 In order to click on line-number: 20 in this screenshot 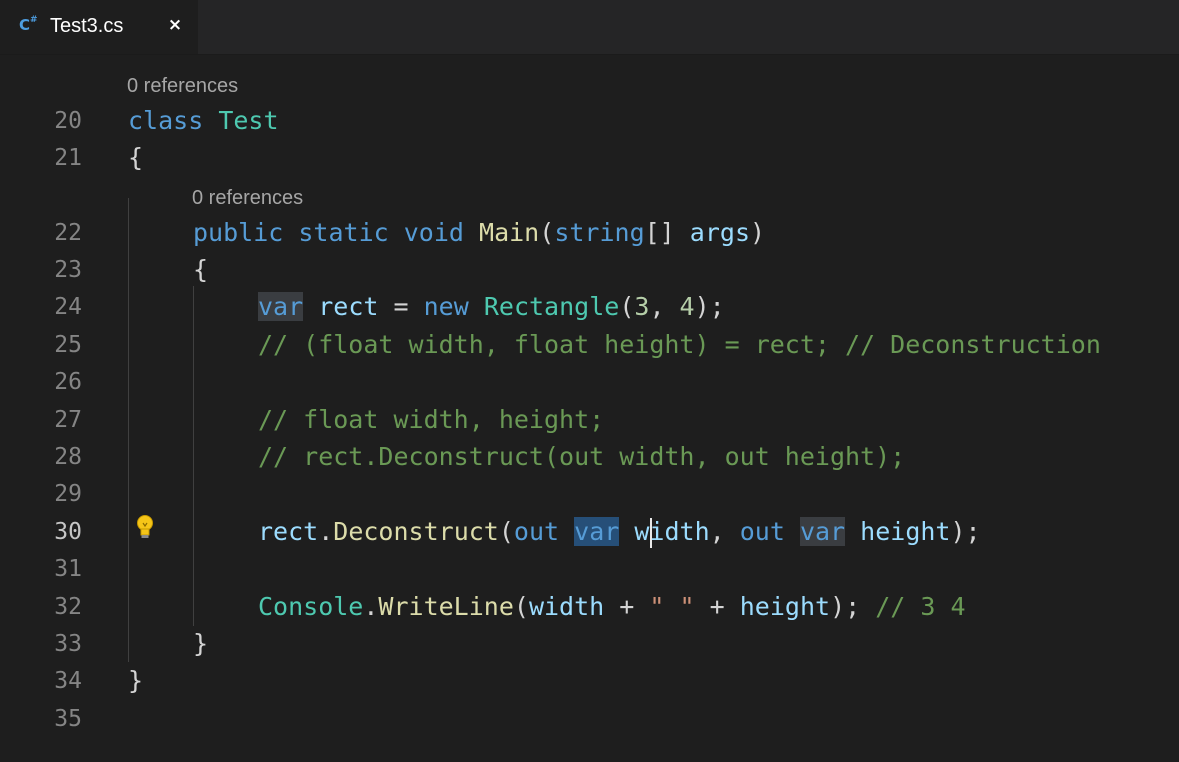, I will do `click(68, 121)`.